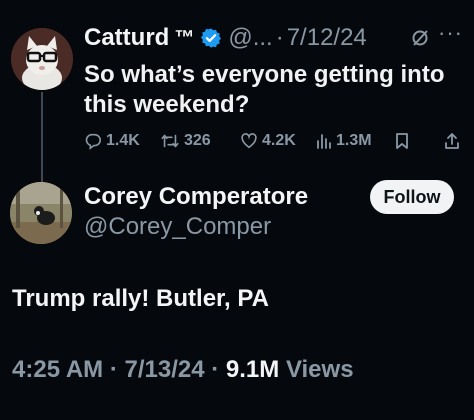 The height and width of the screenshot is (420, 474). Describe the element at coordinates (324, 141) in the screenshot. I see `views-icon` at that location.